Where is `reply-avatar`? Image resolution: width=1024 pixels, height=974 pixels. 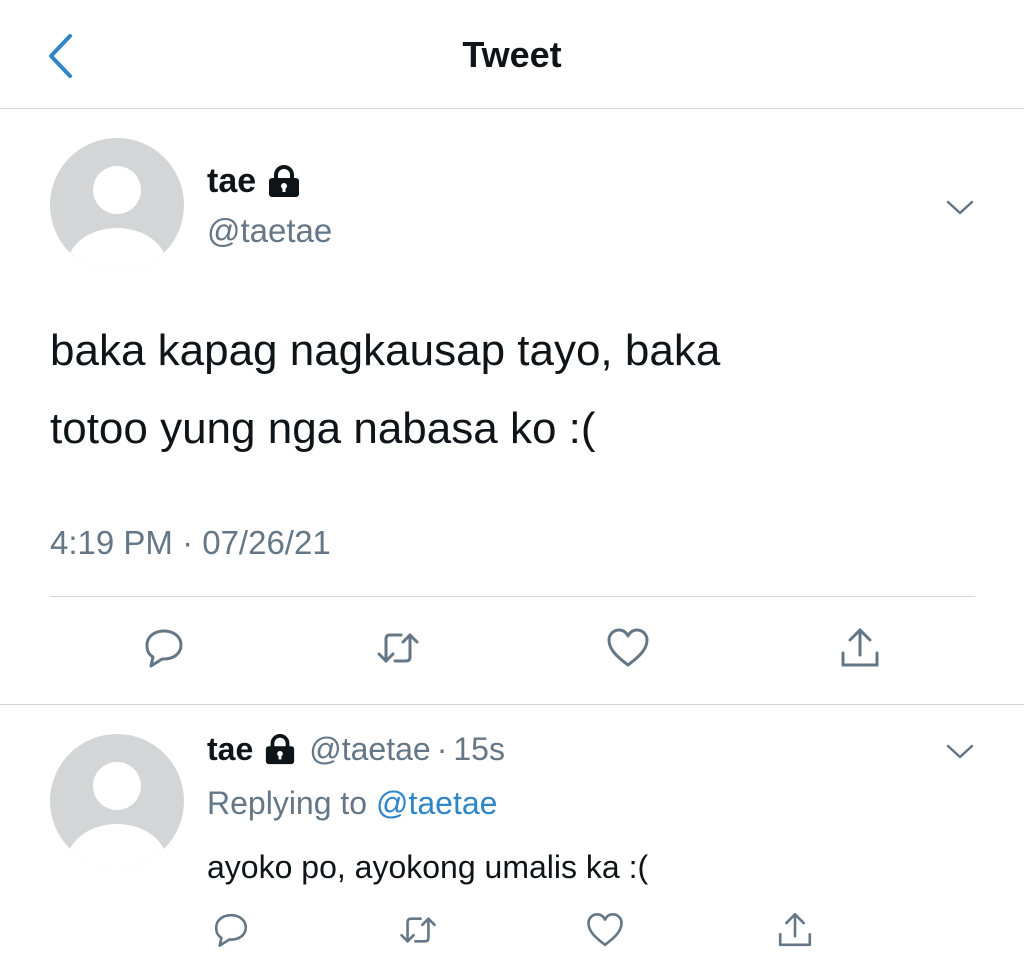 reply-avatar is located at coordinates (117, 801).